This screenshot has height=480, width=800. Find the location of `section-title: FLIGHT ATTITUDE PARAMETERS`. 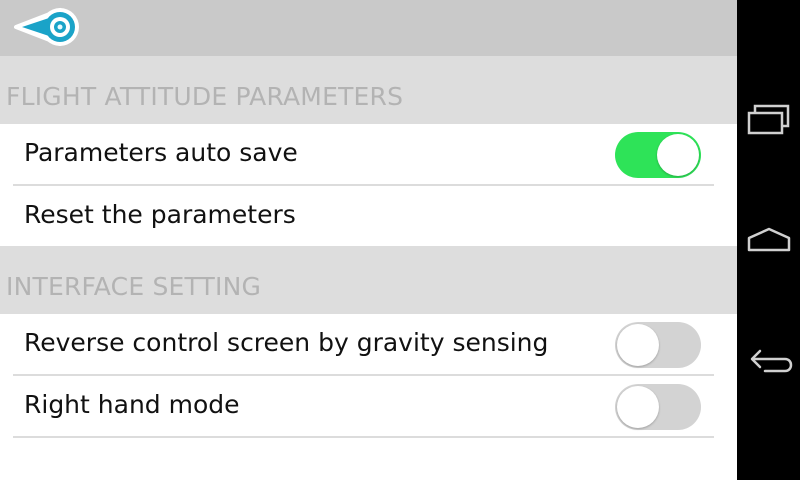

section-title: FLIGHT ATTITUDE PARAMETERS is located at coordinates (205, 96).